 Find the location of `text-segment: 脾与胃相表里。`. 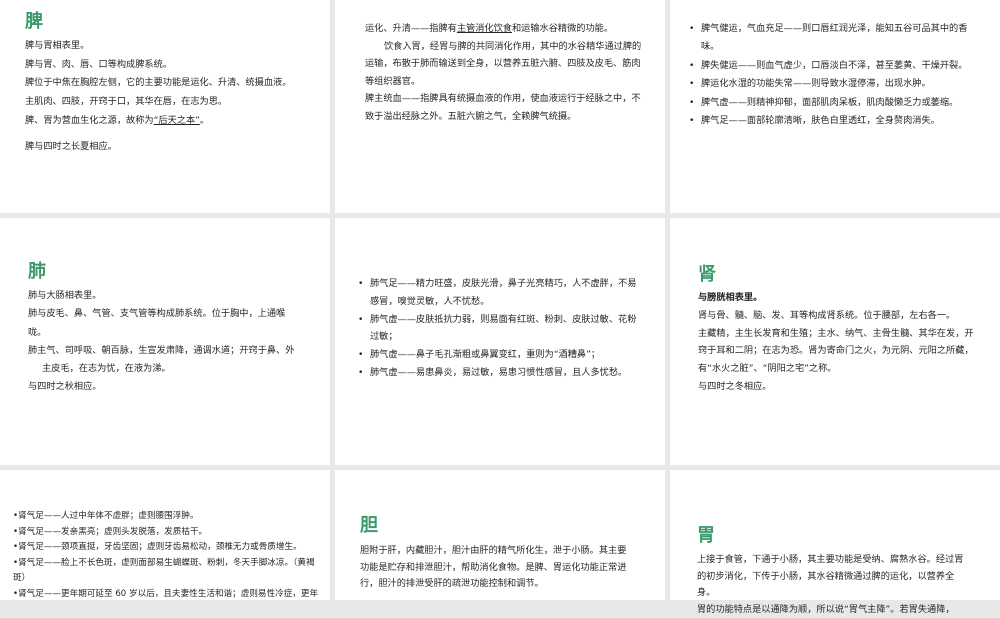

text-segment: 脾与胃相表里。 is located at coordinates (57, 45).